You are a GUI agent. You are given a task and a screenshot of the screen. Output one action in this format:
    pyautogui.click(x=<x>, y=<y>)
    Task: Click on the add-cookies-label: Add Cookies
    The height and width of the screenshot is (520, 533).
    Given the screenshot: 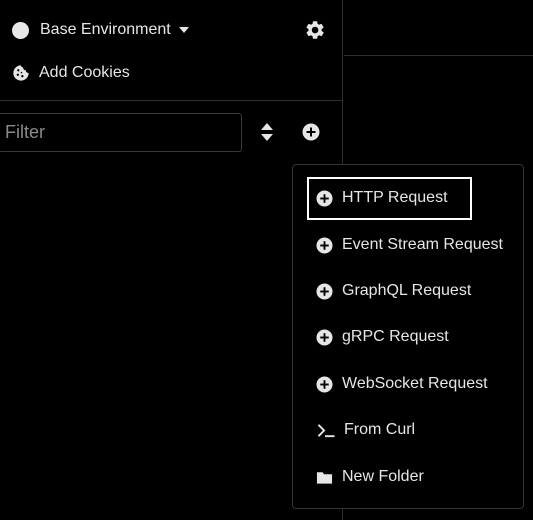 What is the action you would take?
    pyautogui.click(x=84, y=72)
    